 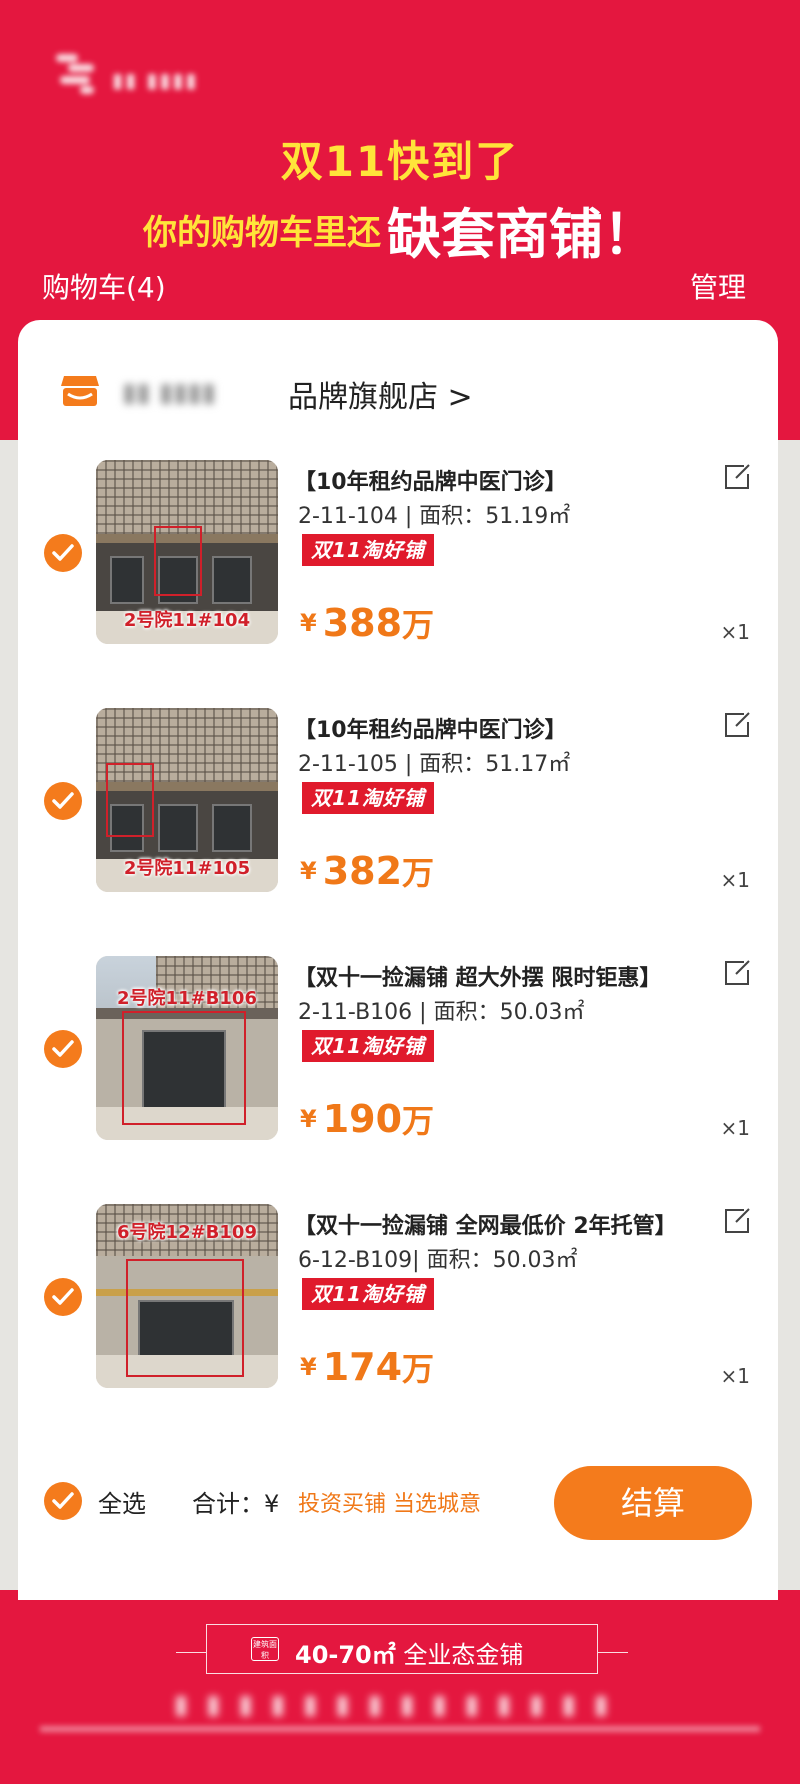 What do you see at coordinates (362, 871) in the screenshot?
I see `price-value: 382` at bounding box center [362, 871].